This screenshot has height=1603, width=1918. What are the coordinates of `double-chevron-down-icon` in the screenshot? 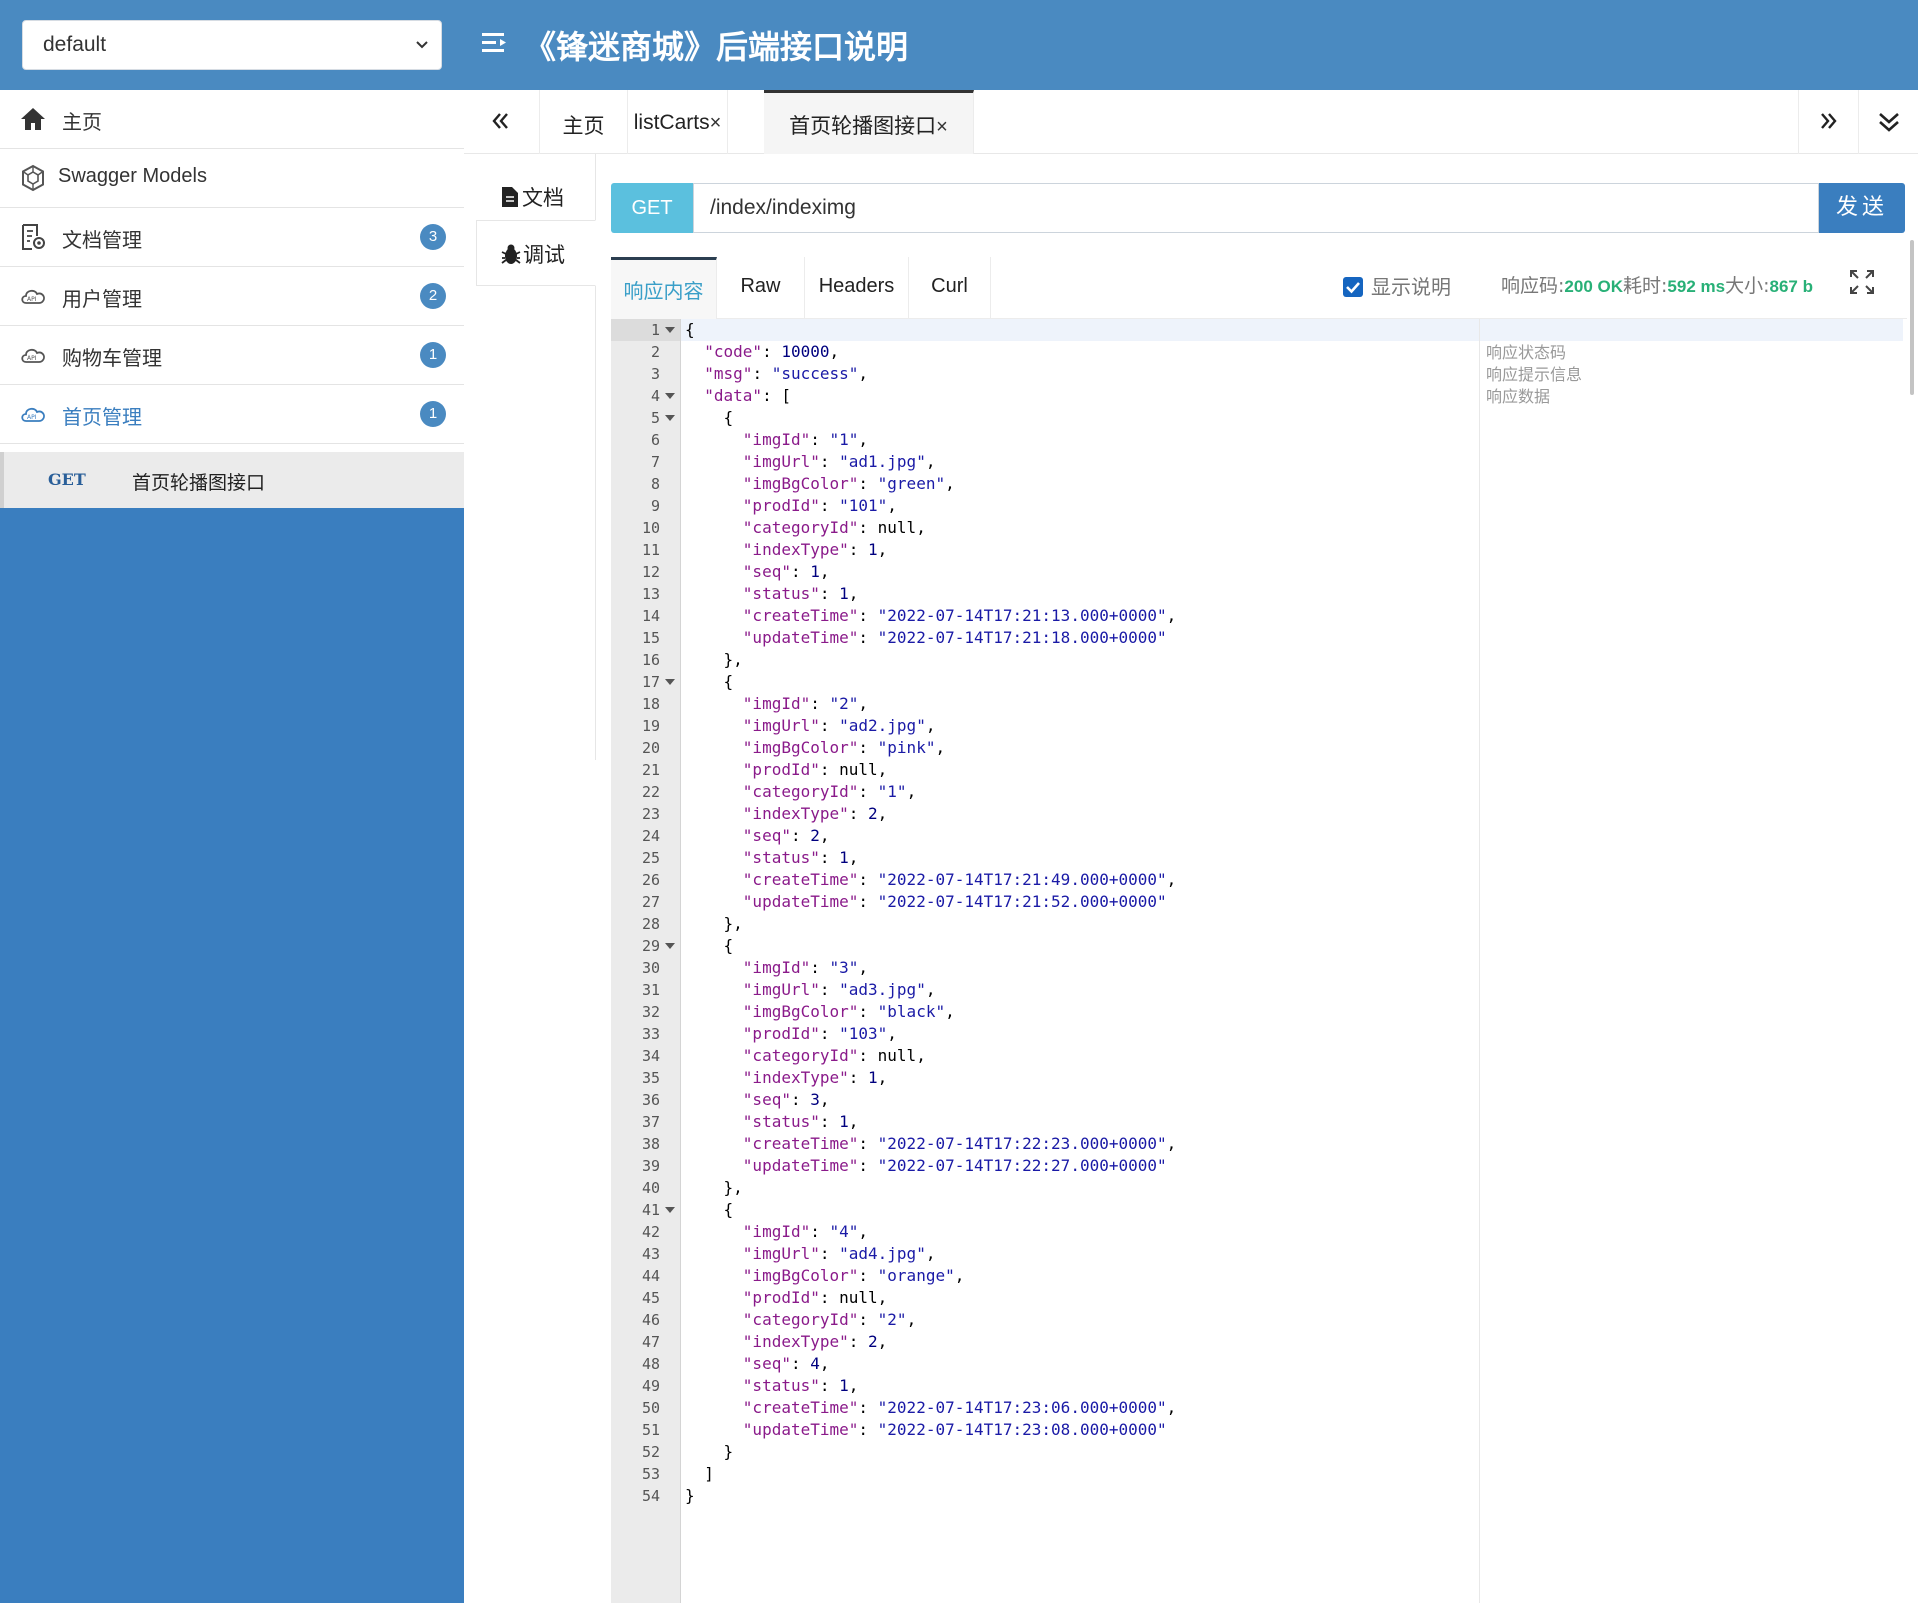 It's located at (1889, 122).